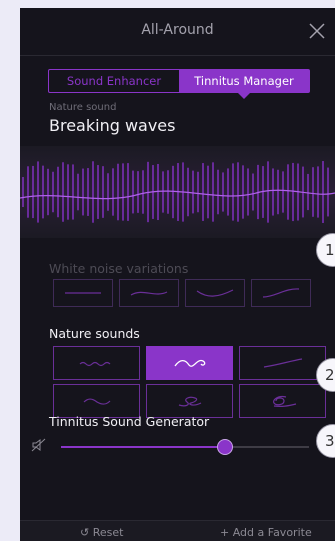 The height and width of the screenshot is (541, 335). What do you see at coordinates (129, 421) in the screenshot?
I see `generator-label: Tinnitus Sound Generator` at bounding box center [129, 421].